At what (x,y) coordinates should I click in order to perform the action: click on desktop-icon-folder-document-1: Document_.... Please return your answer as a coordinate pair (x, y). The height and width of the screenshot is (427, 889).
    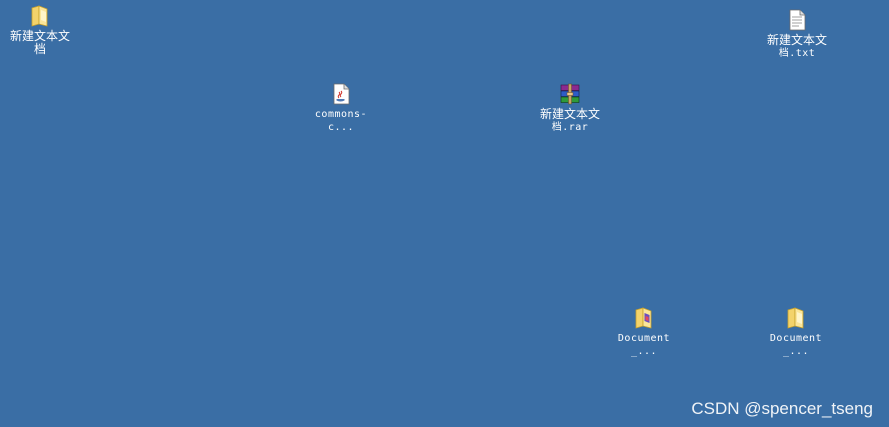
    Looking at the image, I should click on (644, 332).